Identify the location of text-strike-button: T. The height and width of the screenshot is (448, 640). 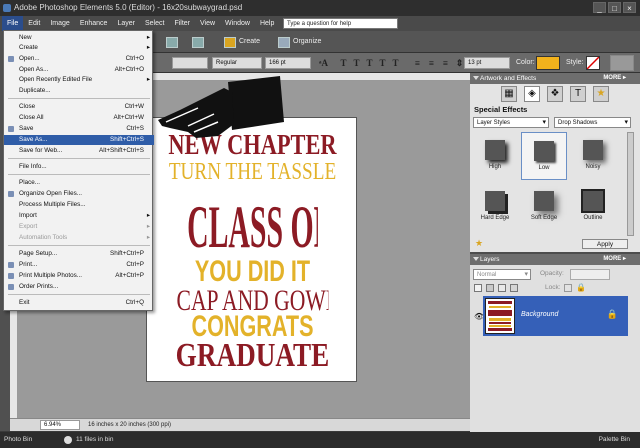
(382, 63).